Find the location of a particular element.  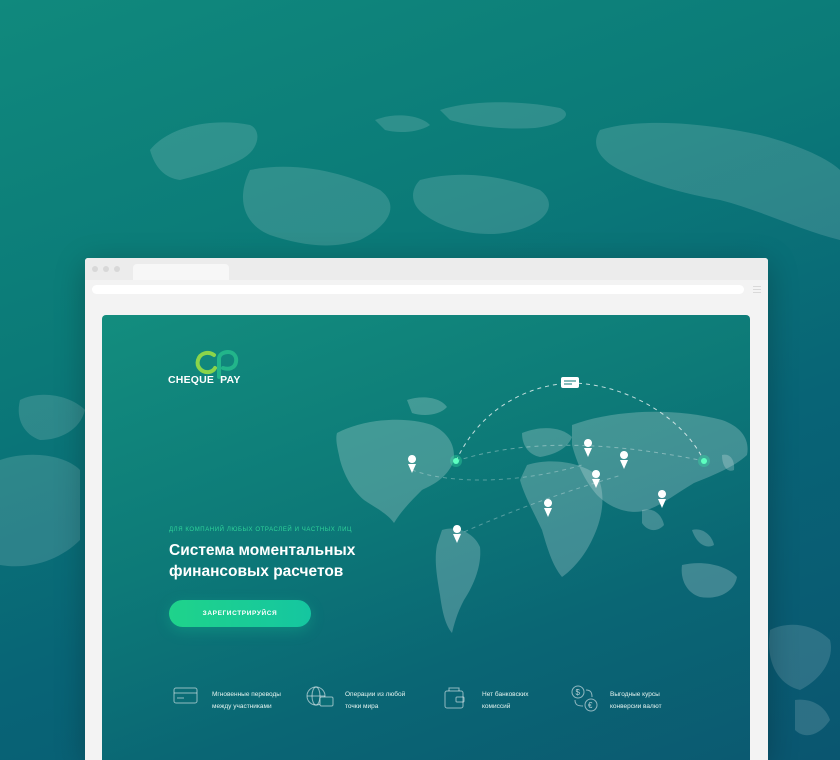

logo-wordmark: CHEQUE PAY is located at coordinates (204, 380).